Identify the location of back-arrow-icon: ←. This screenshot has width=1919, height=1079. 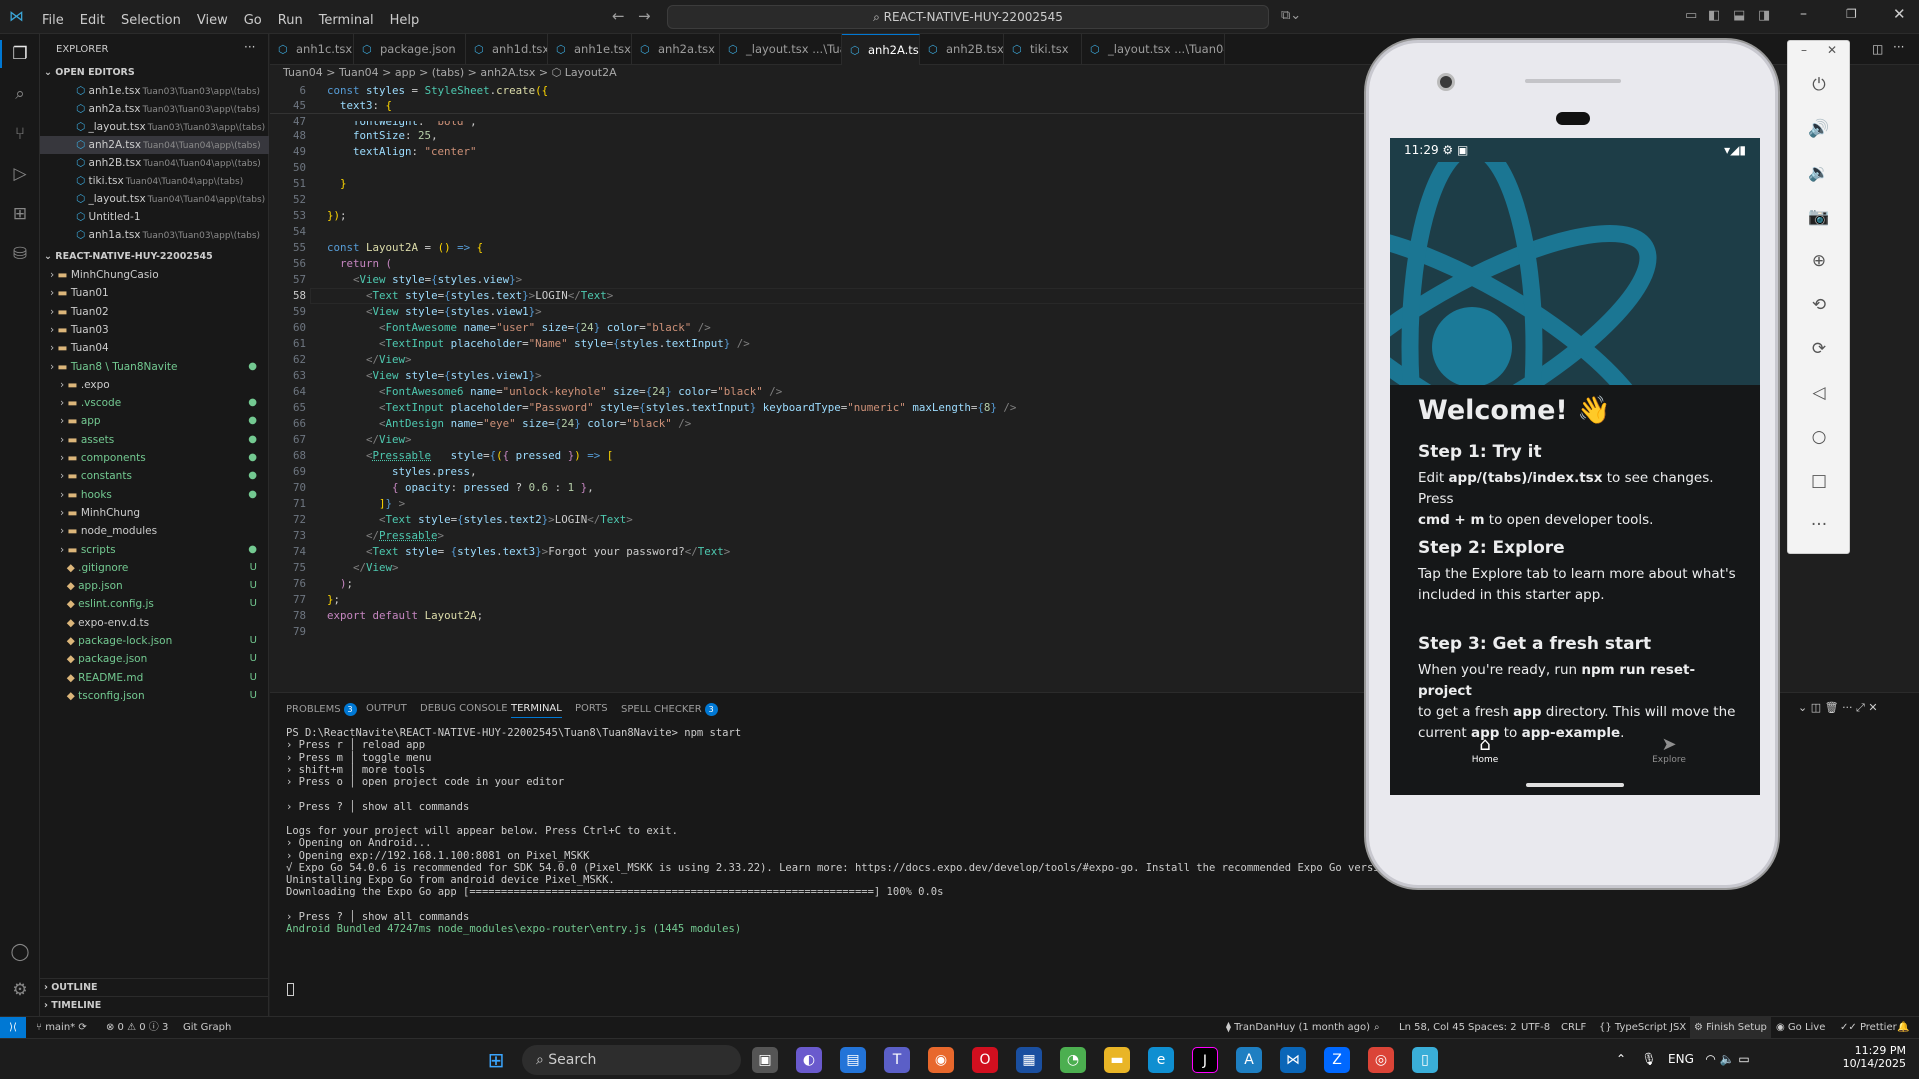
(618, 16).